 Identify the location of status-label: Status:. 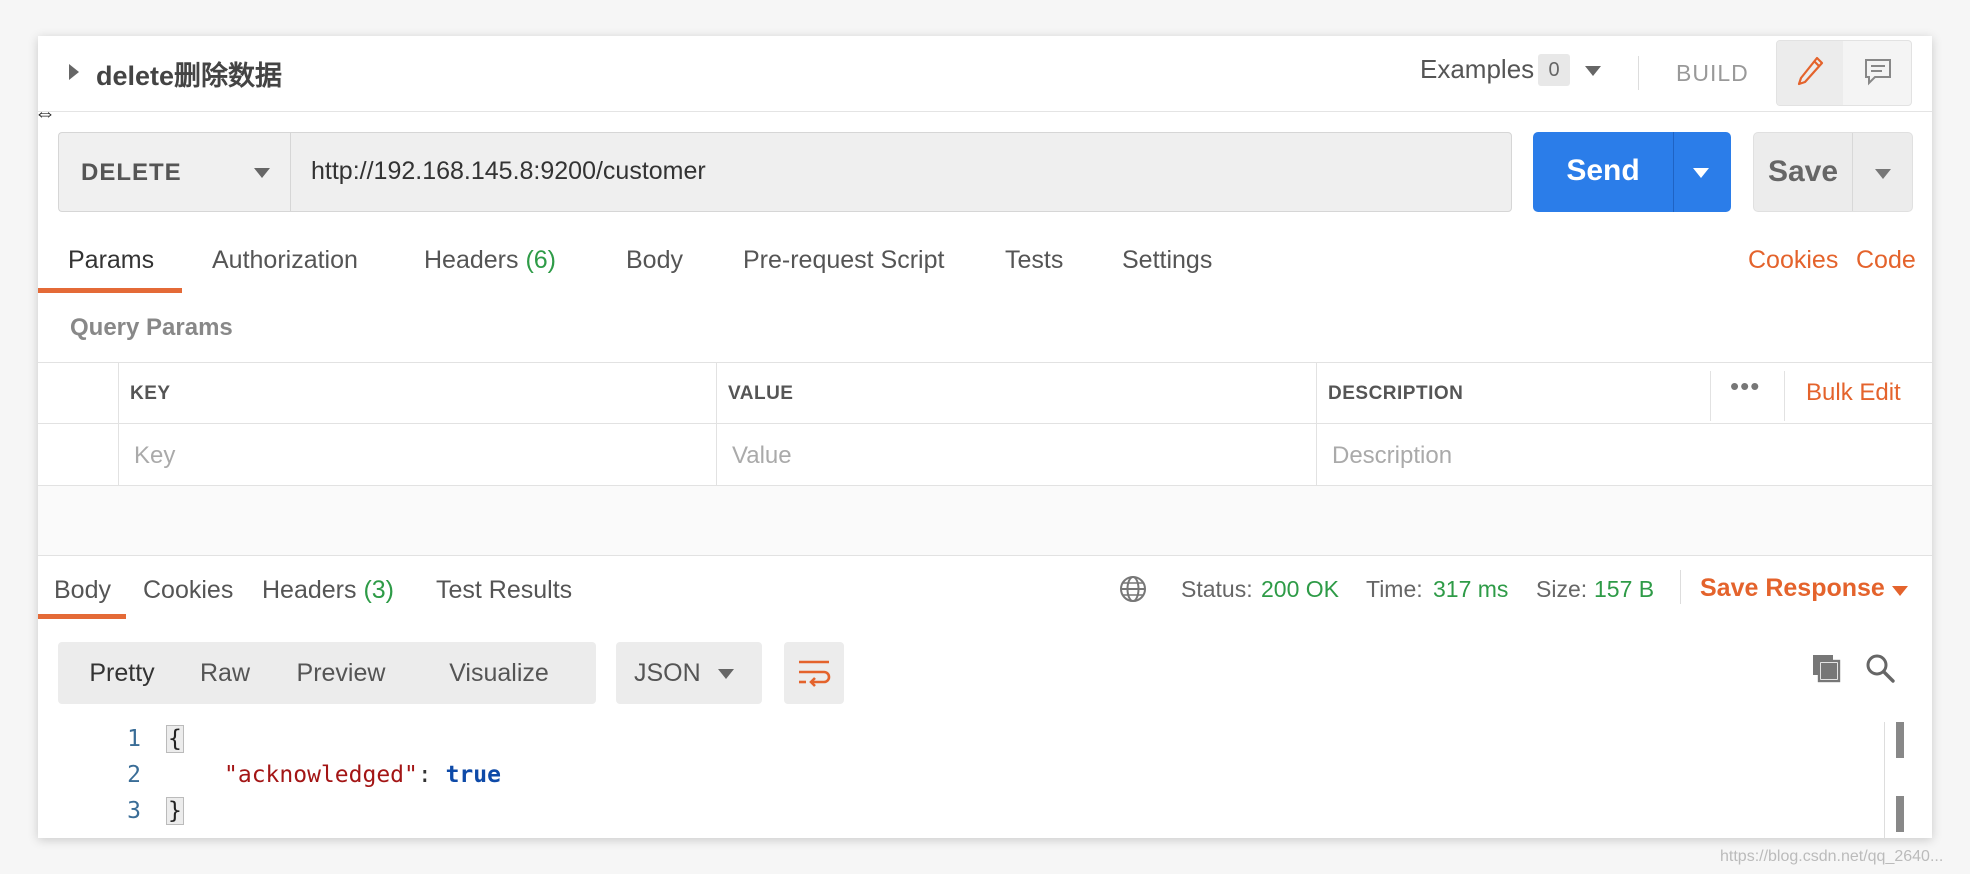
(1217, 589).